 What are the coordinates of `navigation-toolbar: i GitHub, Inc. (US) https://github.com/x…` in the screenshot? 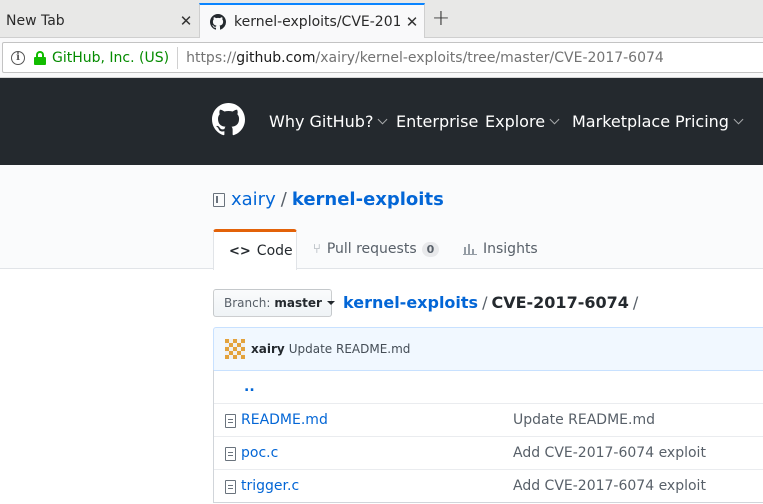 It's located at (381, 58).